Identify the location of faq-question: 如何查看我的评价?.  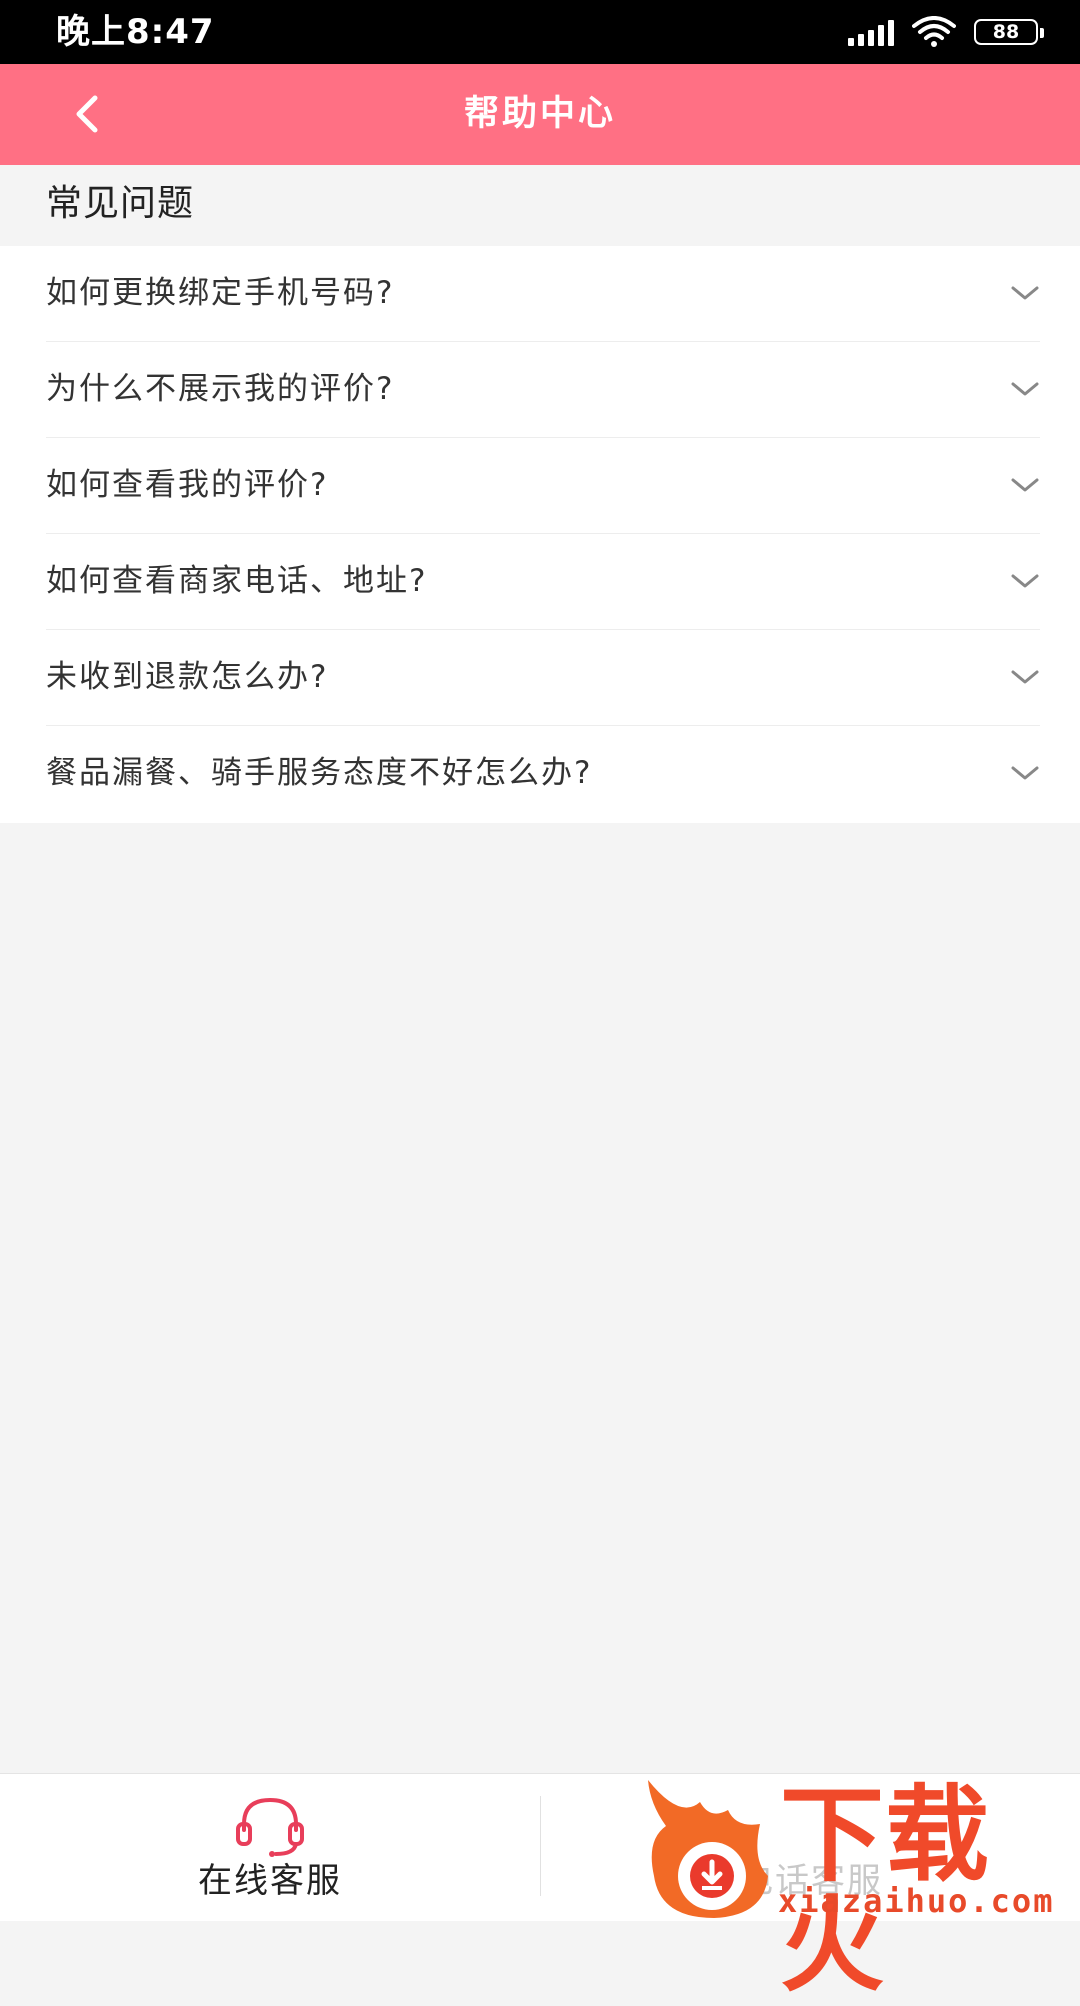
(187, 485).